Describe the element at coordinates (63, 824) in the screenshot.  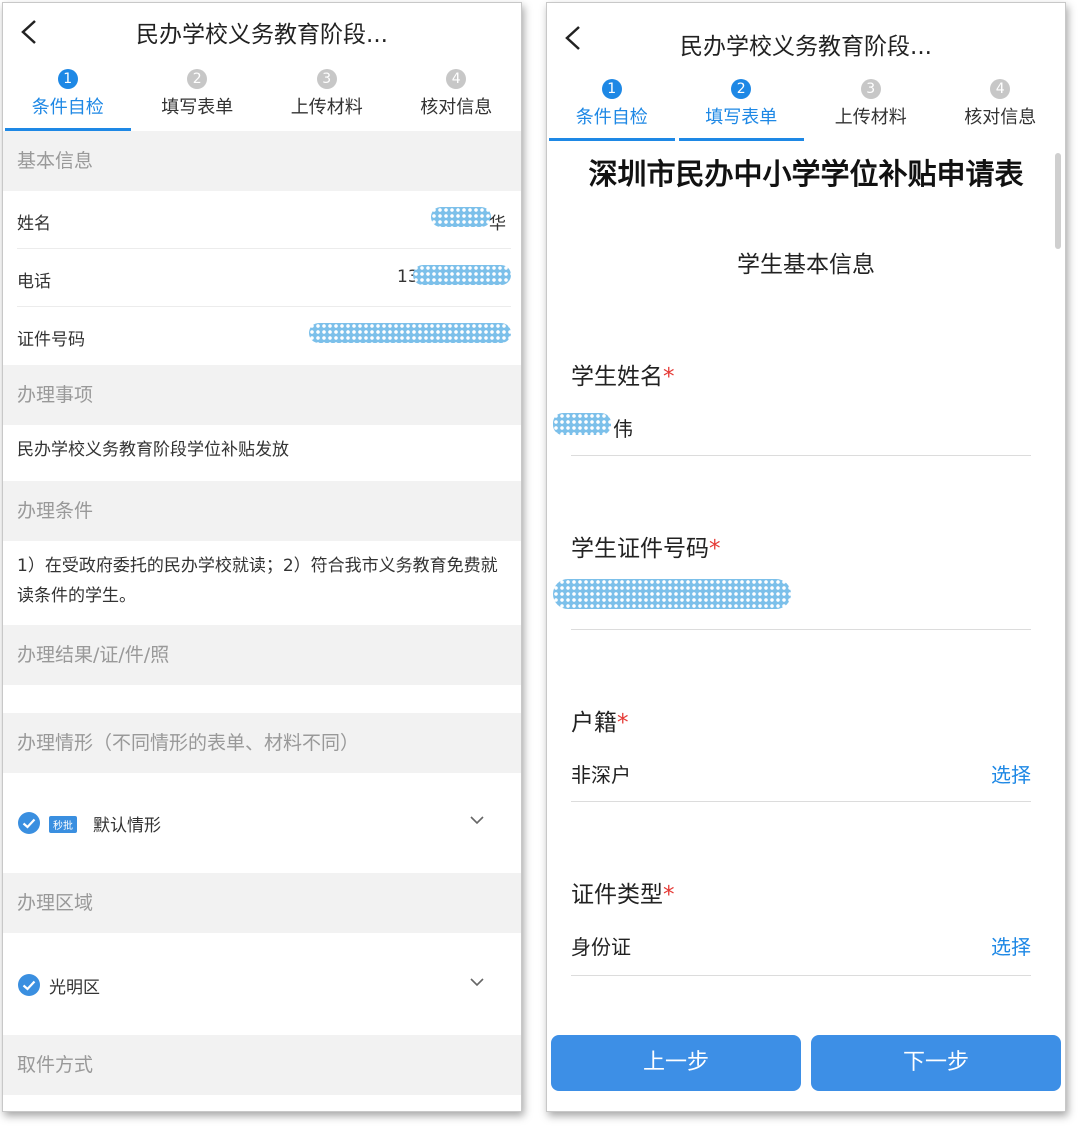
I see `instant-approval-badge: 秒批` at that location.